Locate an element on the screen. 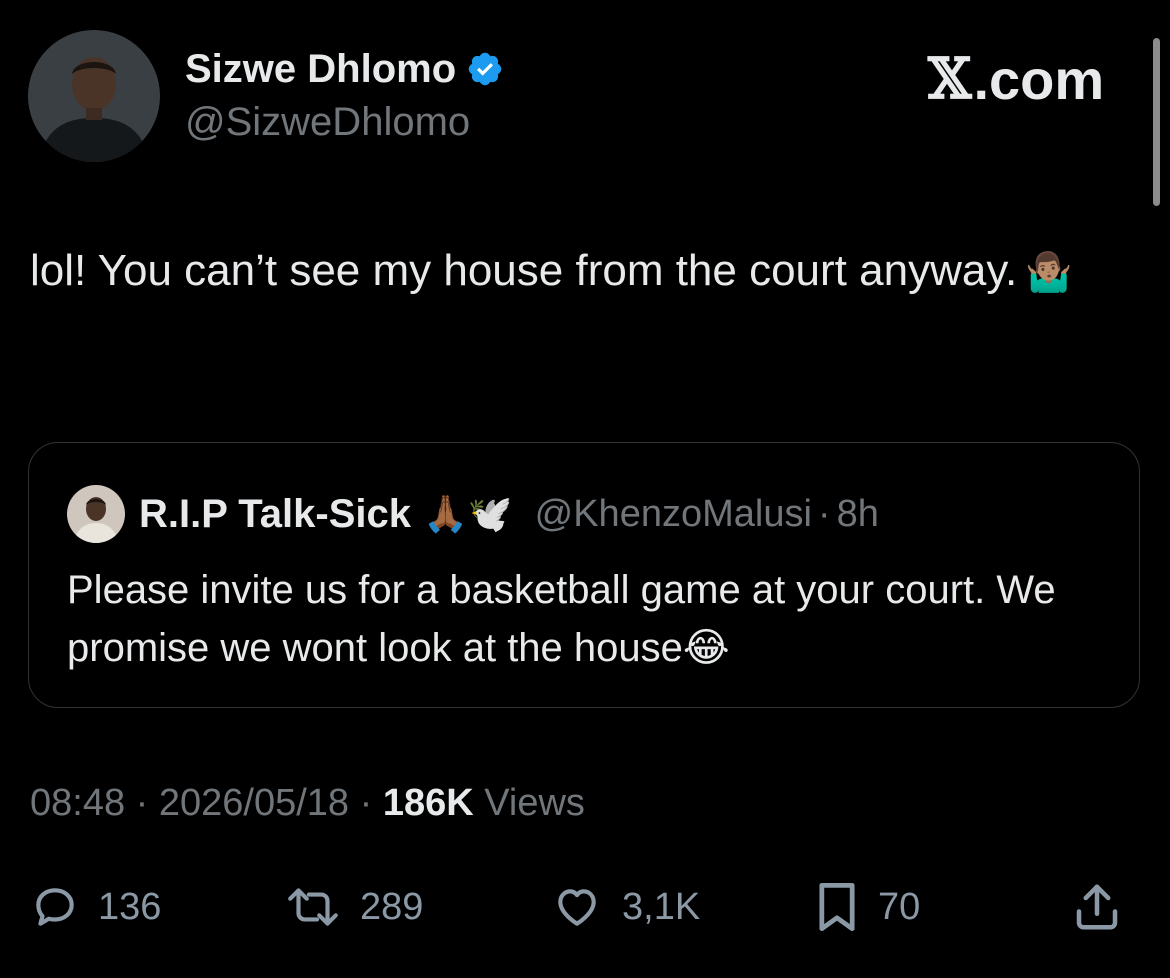  views-label: Views is located at coordinates (529, 803).